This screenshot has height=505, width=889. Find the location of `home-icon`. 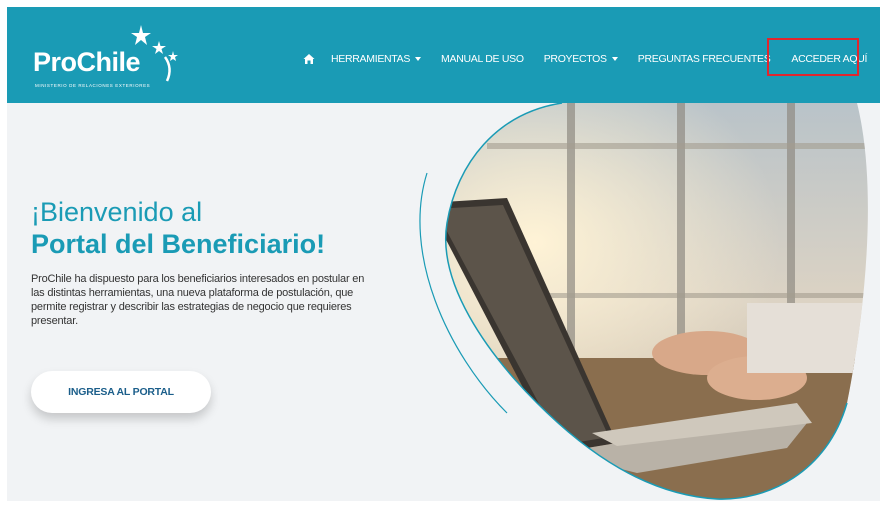

home-icon is located at coordinates (309, 59).